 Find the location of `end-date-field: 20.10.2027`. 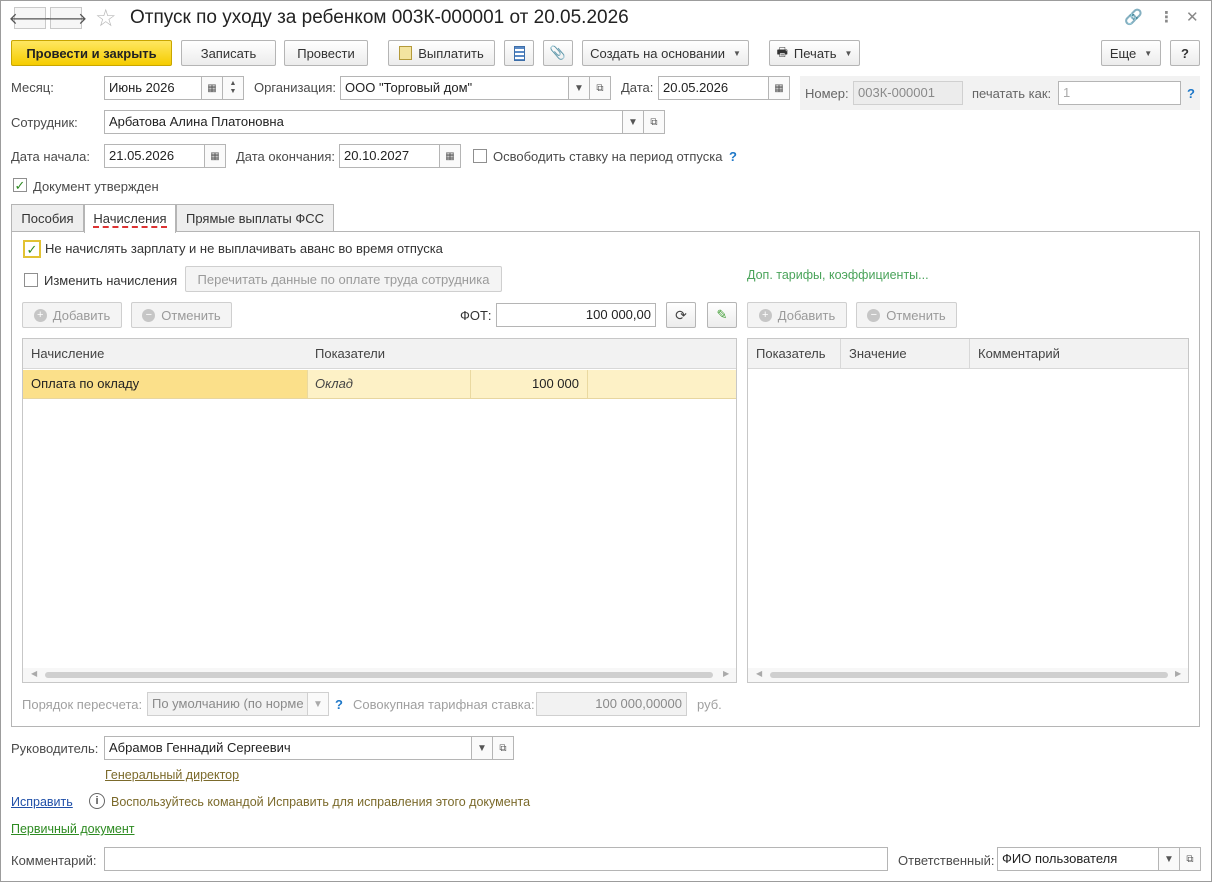

end-date-field: 20.10.2027 is located at coordinates (389, 156).